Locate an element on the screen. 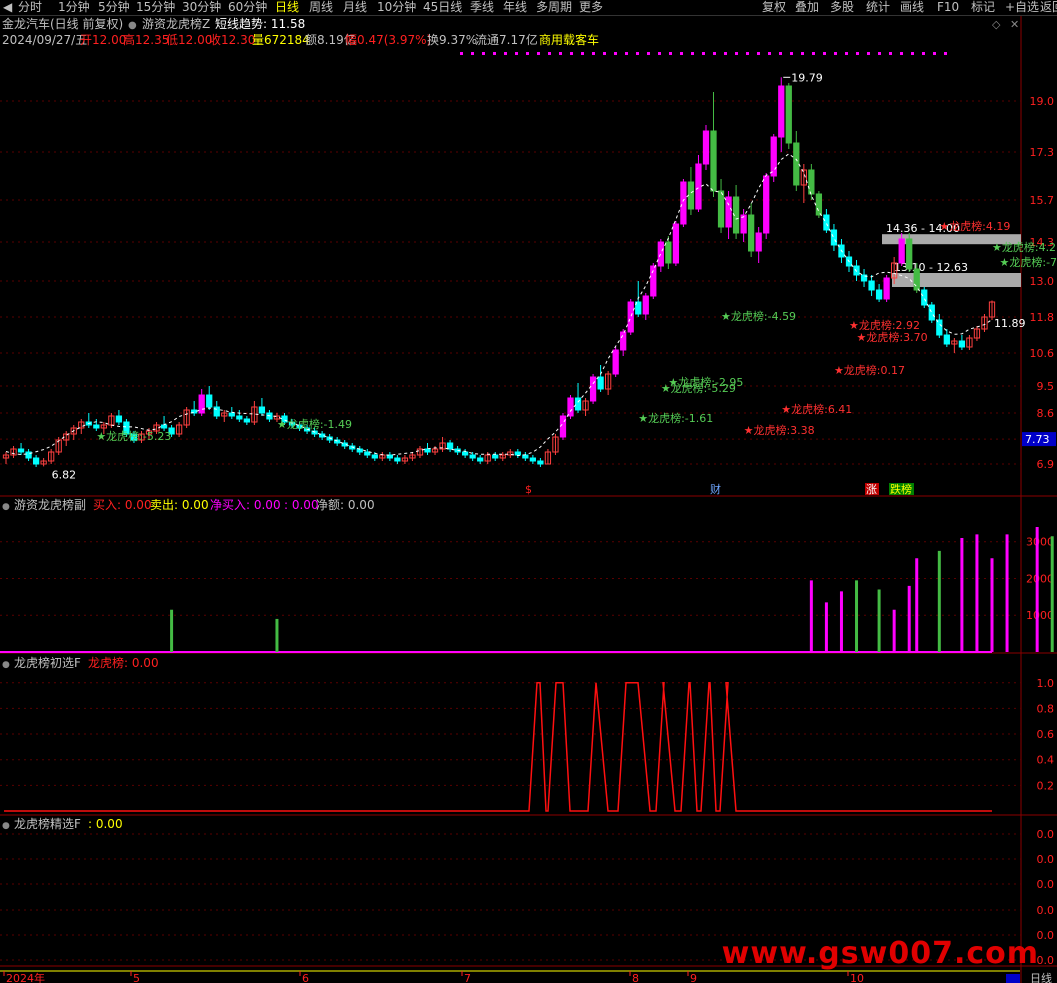 This screenshot has height=983, width=1057. period-tab-10: 45日线 is located at coordinates (442, 7).